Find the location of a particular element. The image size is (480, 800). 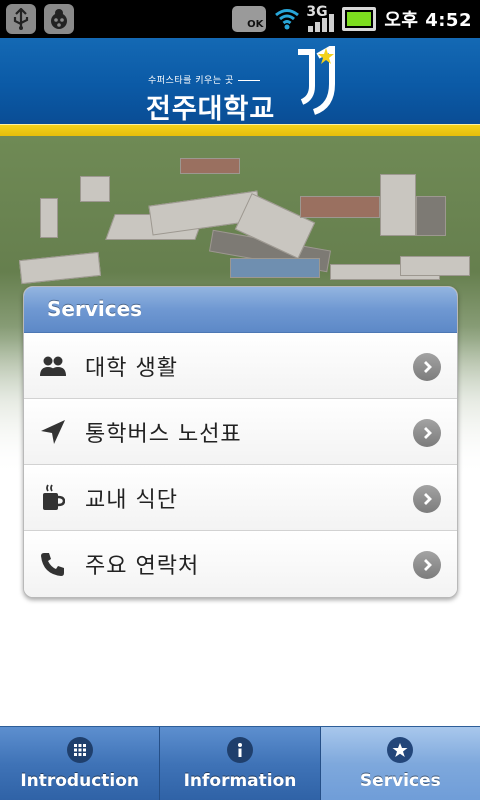

service-item-cafeteria-menu: 교내 식단 is located at coordinates (240, 498).